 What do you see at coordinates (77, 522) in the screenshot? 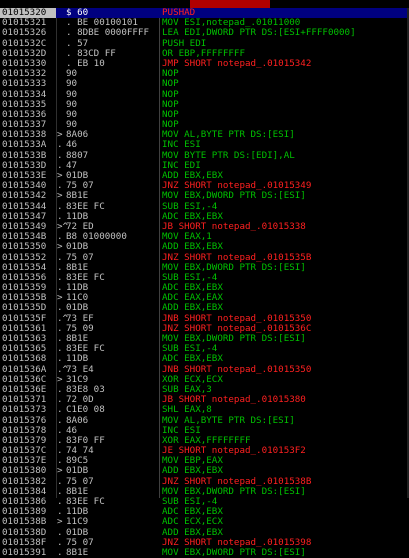
I see `row-hex-bytes: 11C9` at bounding box center [77, 522].